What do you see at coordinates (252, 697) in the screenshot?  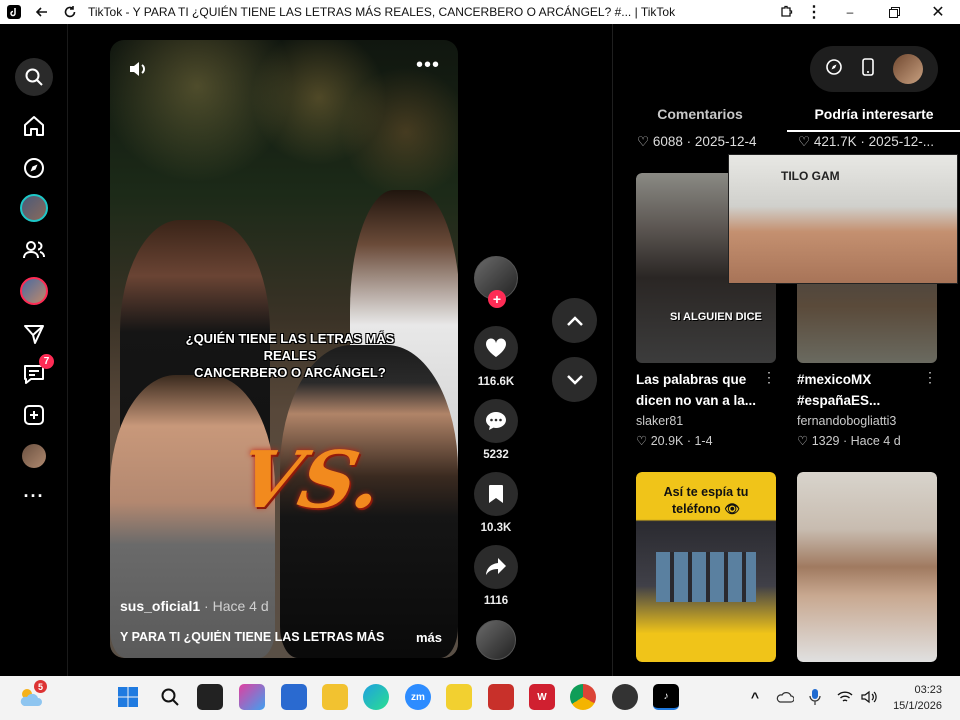 I see `copilot-icon` at bounding box center [252, 697].